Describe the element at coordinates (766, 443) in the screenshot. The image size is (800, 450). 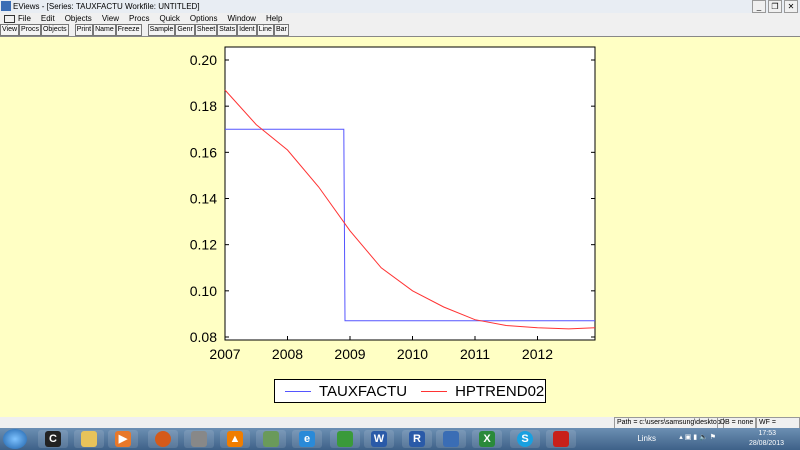
I see `clock-date: 28/08/2013` at that location.